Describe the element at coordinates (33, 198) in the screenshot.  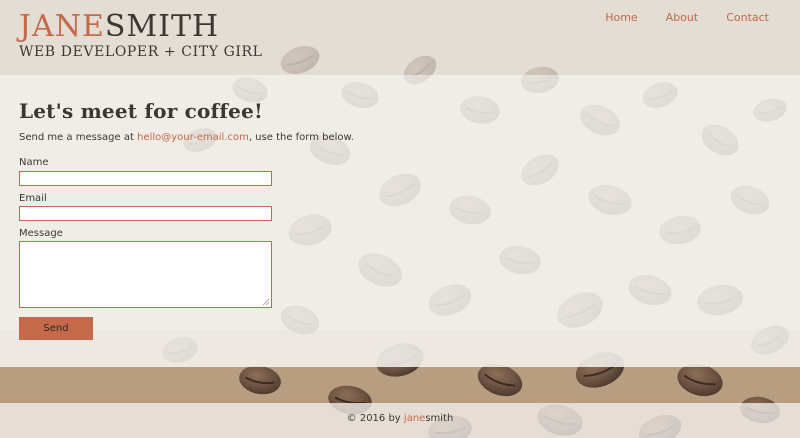
I see `email-label: Email` at that location.